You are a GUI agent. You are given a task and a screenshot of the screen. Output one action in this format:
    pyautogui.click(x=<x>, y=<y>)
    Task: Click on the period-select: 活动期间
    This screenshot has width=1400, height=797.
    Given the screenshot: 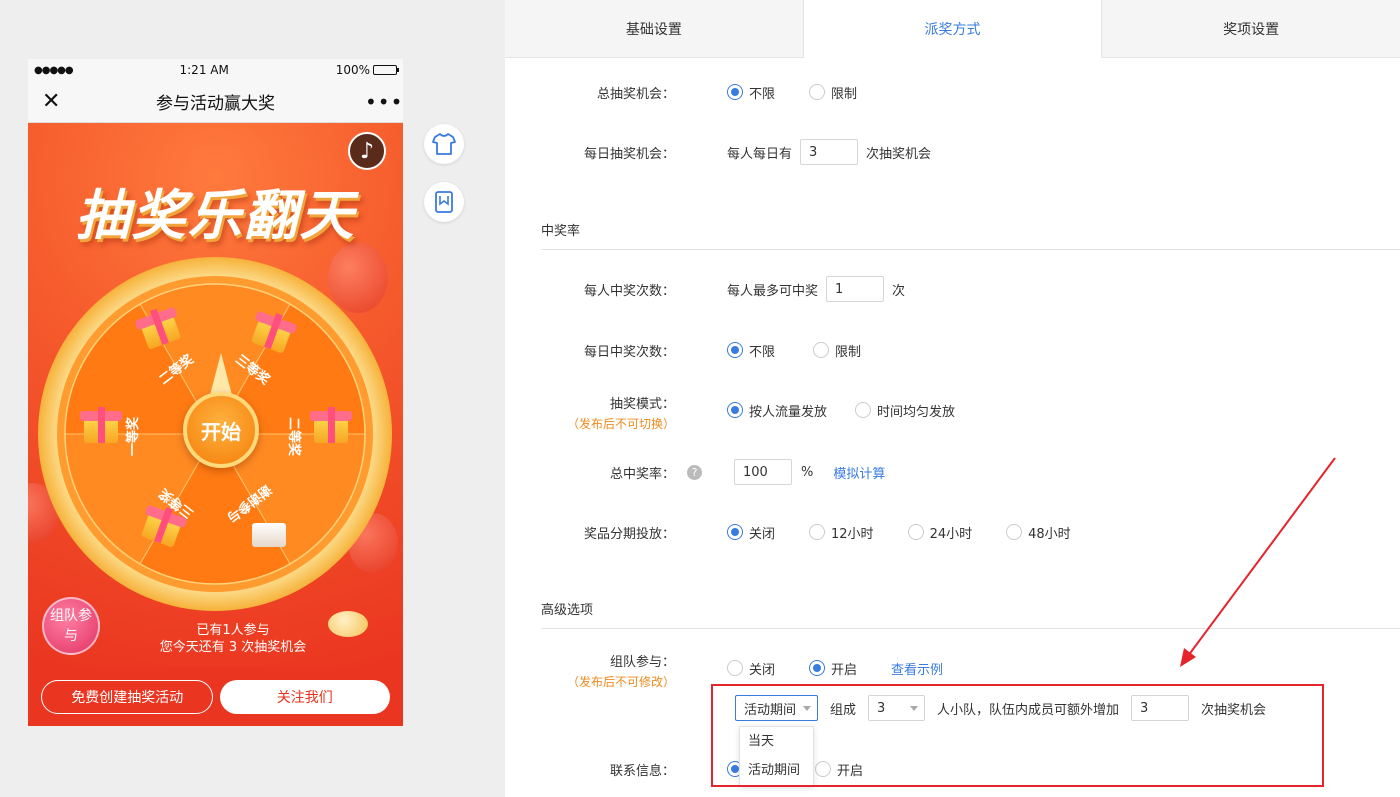 What is the action you would take?
    pyautogui.click(x=776, y=708)
    